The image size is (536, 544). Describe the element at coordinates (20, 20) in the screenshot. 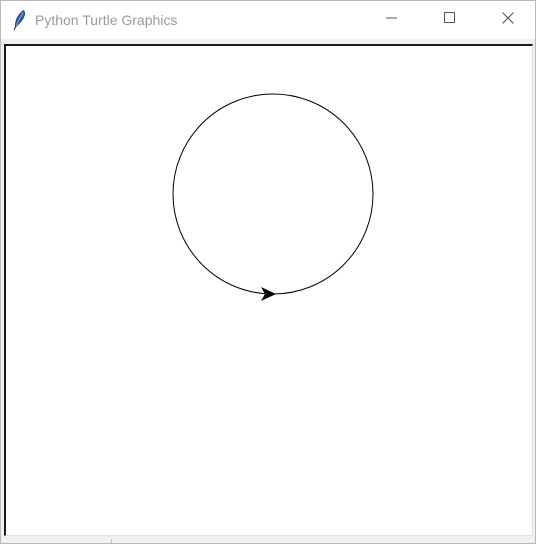

I see `feather-icon` at that location.